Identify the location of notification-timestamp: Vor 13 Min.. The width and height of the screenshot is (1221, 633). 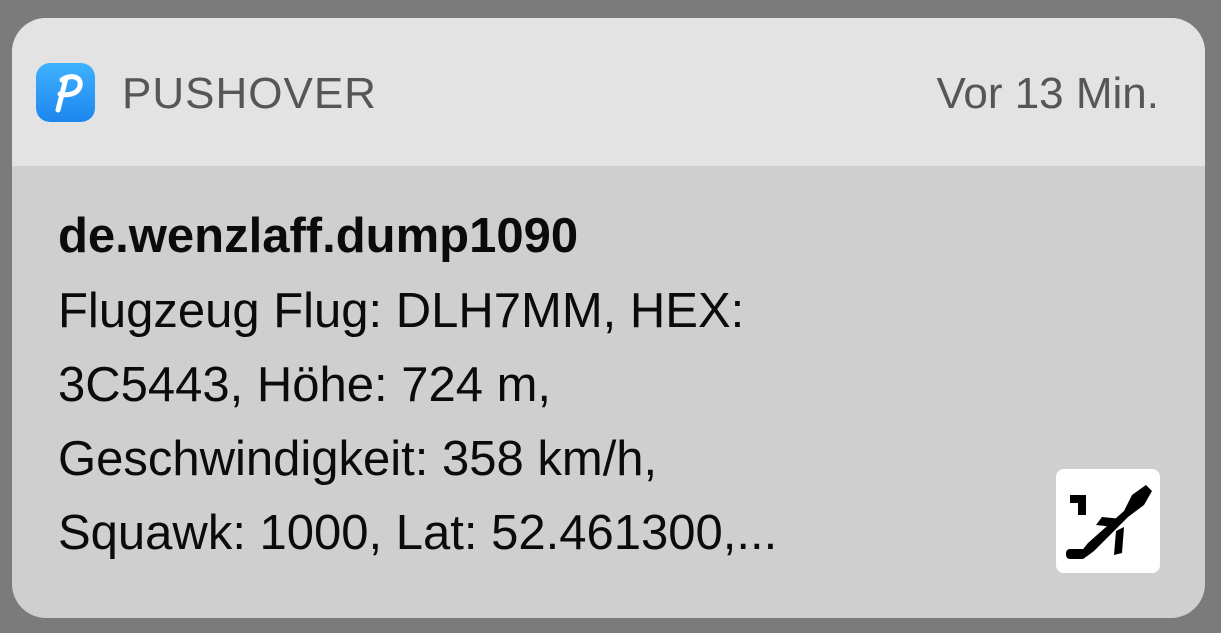
(1047, 93).